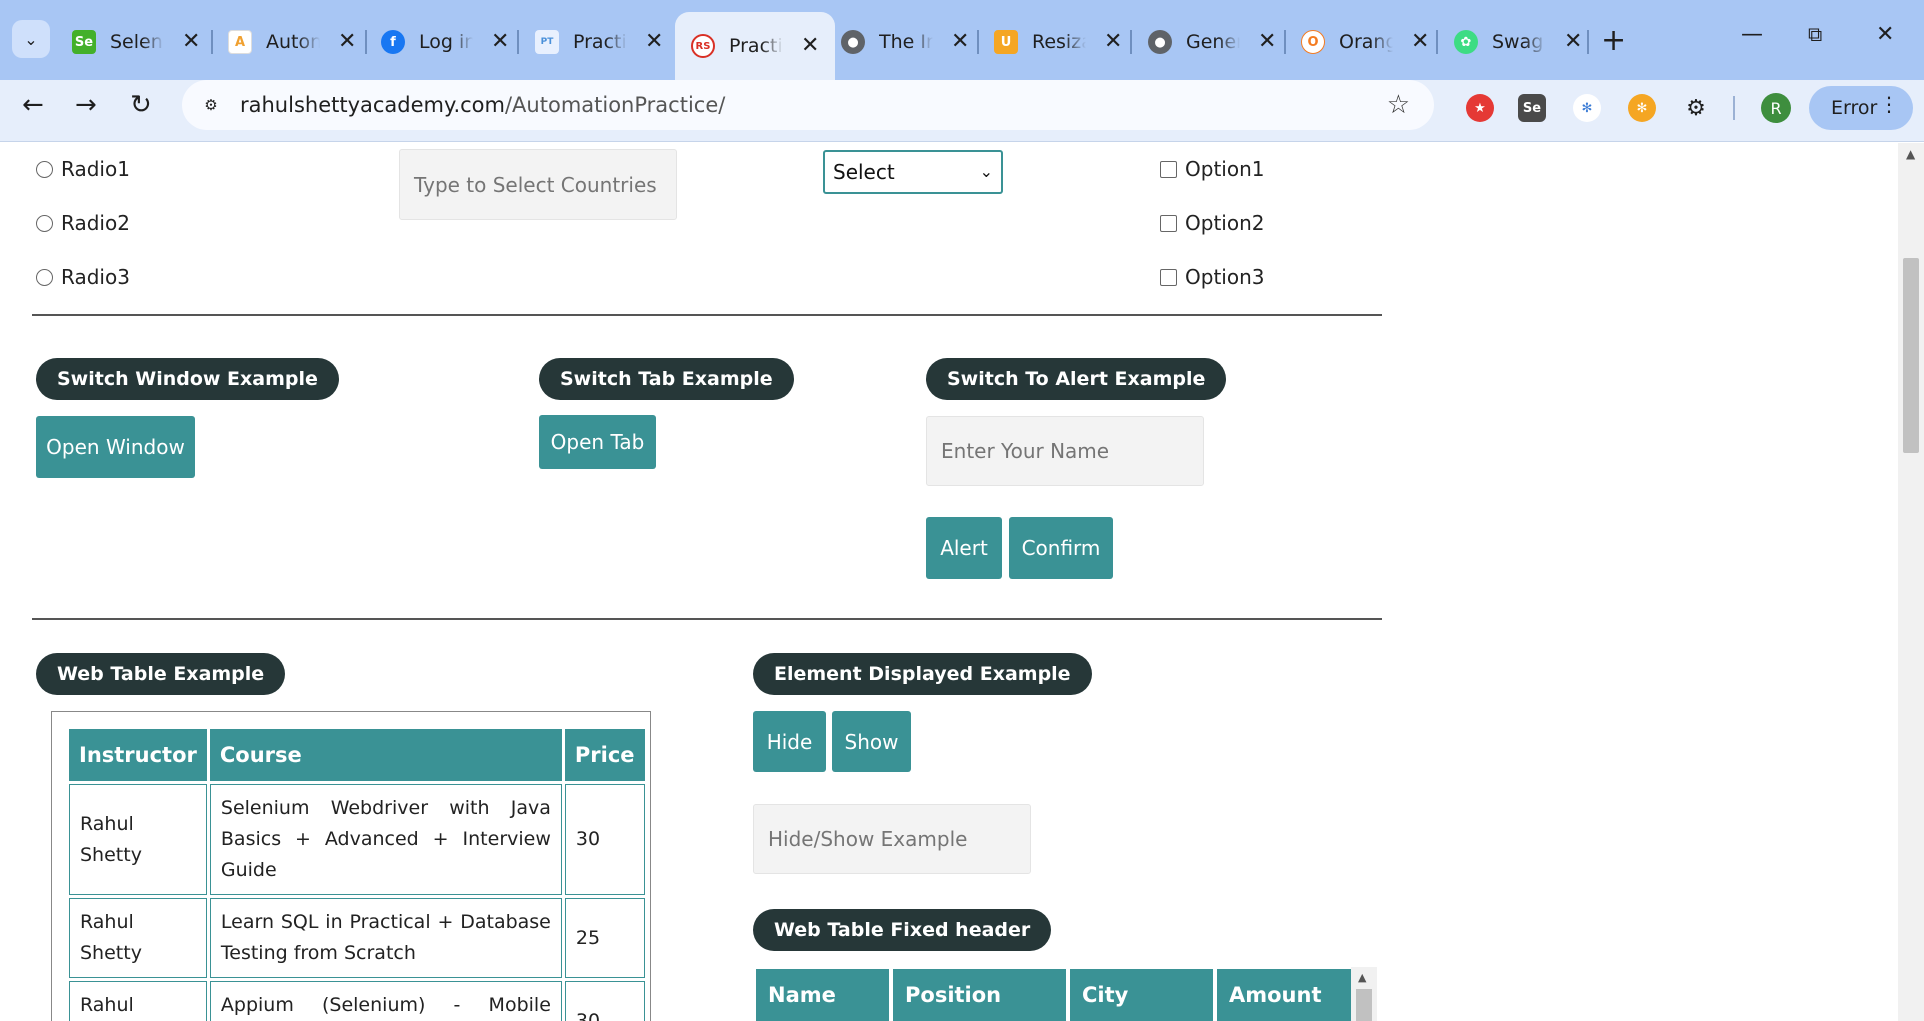  Describe the element at coordinates (1911, 582) in the screenshot. I see `page-scrollbar: ▲` at that location.